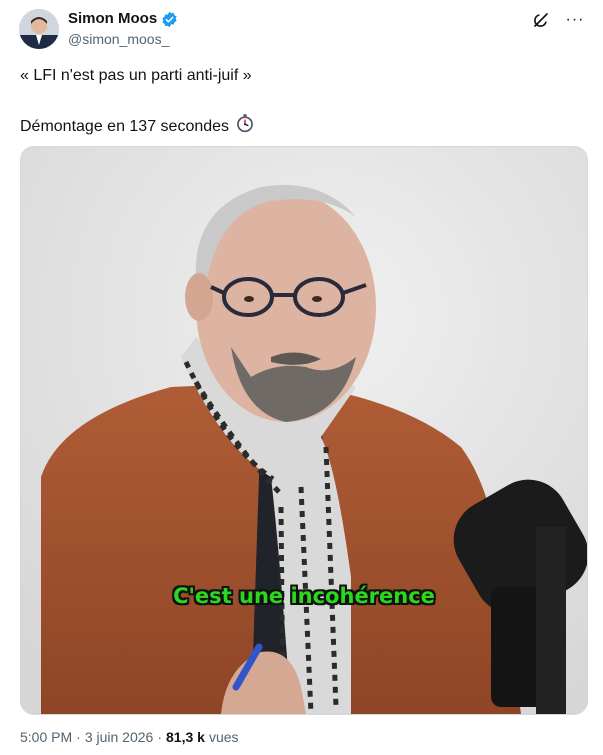 This screenshot has width=603, height=755. Describe the element at coordinates (541, 20) in the screenshot. I see `grok-icon` at that location.